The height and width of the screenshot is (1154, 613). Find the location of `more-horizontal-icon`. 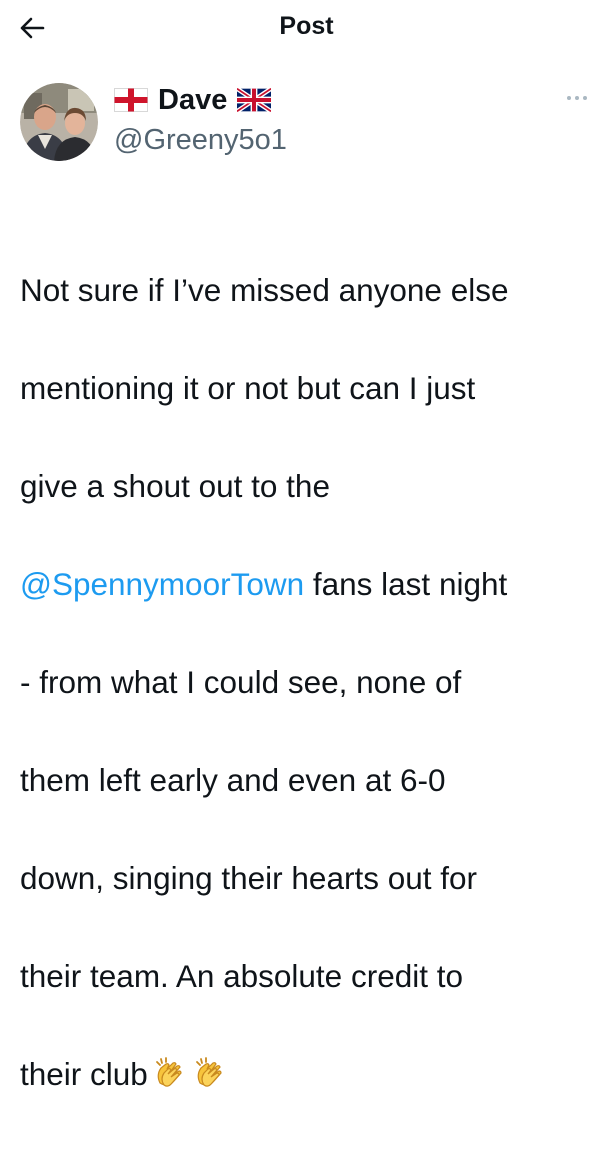

more-horizontal-icon is located at coordinates (577, 98).